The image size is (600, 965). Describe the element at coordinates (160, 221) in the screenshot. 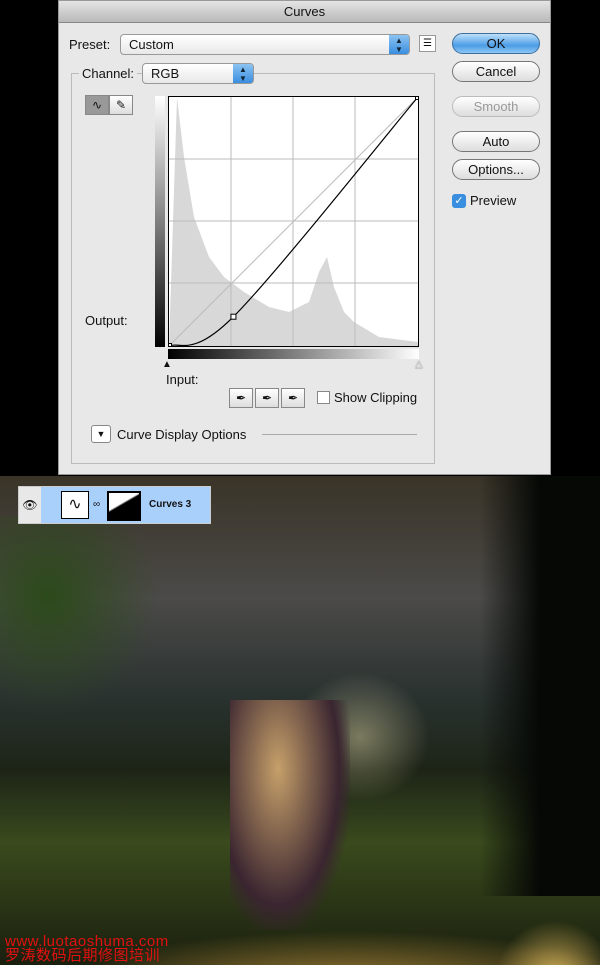

I see `output-gradient` at that location.